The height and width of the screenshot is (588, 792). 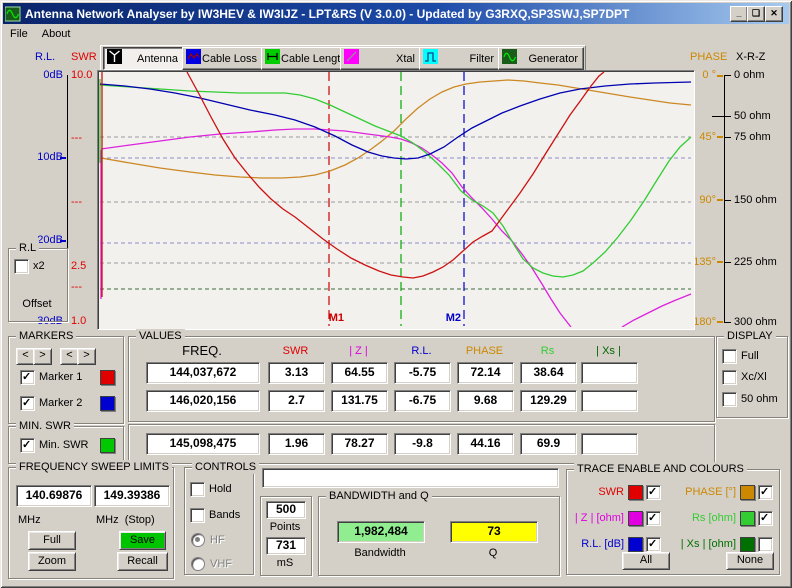 What do you see at coordinates (548, 401) in the screenshot?
I see `marker2-rs-field: 129.29` at bounding box center [548, 401].